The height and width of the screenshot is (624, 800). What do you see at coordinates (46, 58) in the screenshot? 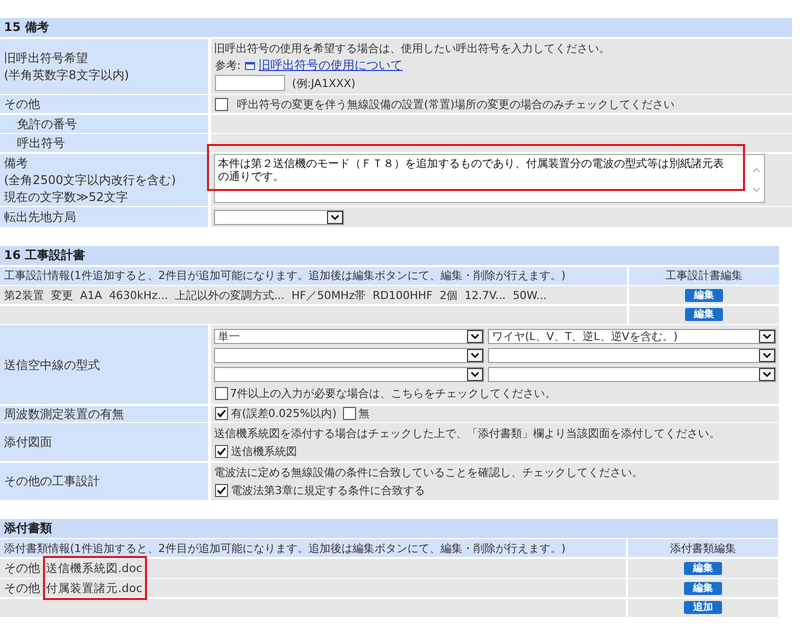
I see `field-label: 旧呼出符号希望` at bounding box center [46, 58].